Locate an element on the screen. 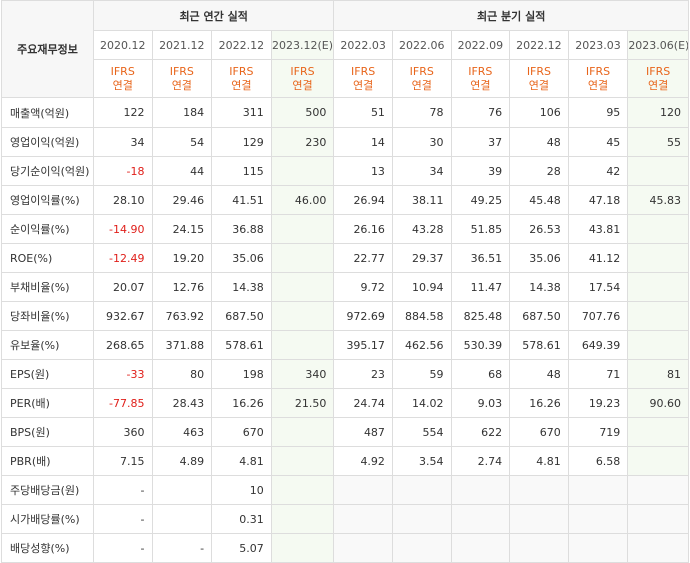 This screenshot has height=563, width=690. table-cell: 198 is located at coordinates (241, 374).